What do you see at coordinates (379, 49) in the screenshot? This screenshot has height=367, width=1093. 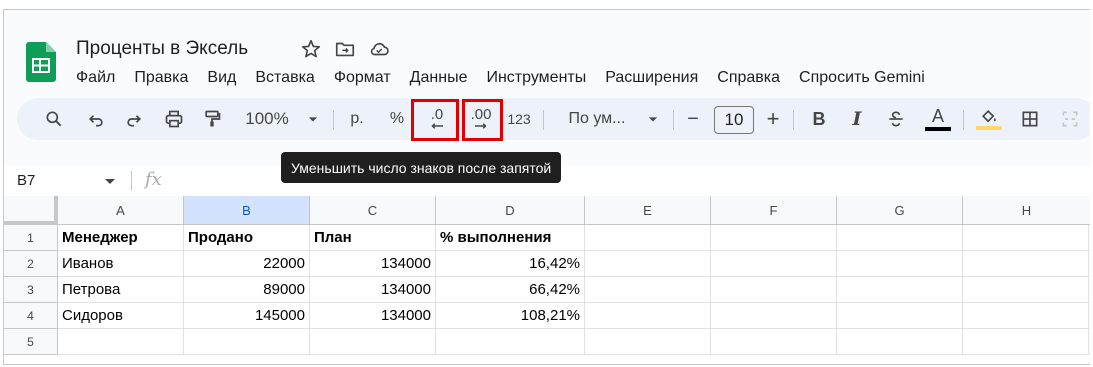 I see `cloud-saved-icon` at bounding box center [379, 49].